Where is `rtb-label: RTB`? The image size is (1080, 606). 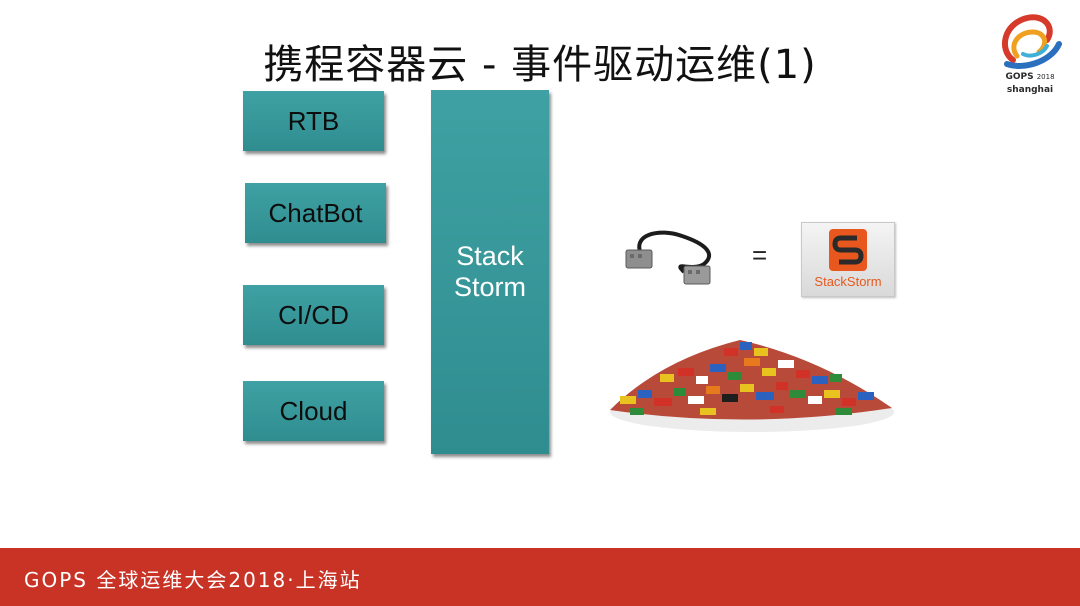 rtb-label: RTB is located at coordinates (313, 120).